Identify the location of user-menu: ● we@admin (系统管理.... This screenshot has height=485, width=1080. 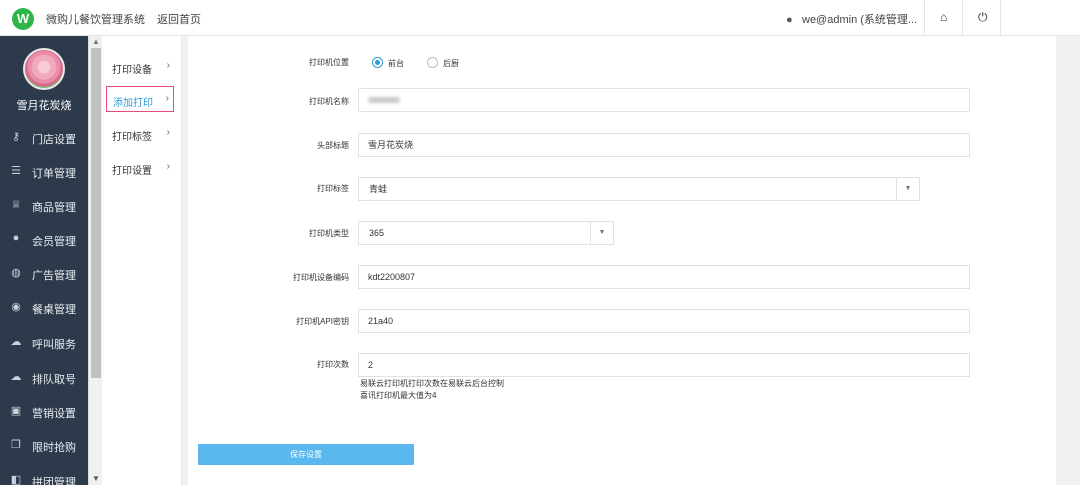
(851, 19).